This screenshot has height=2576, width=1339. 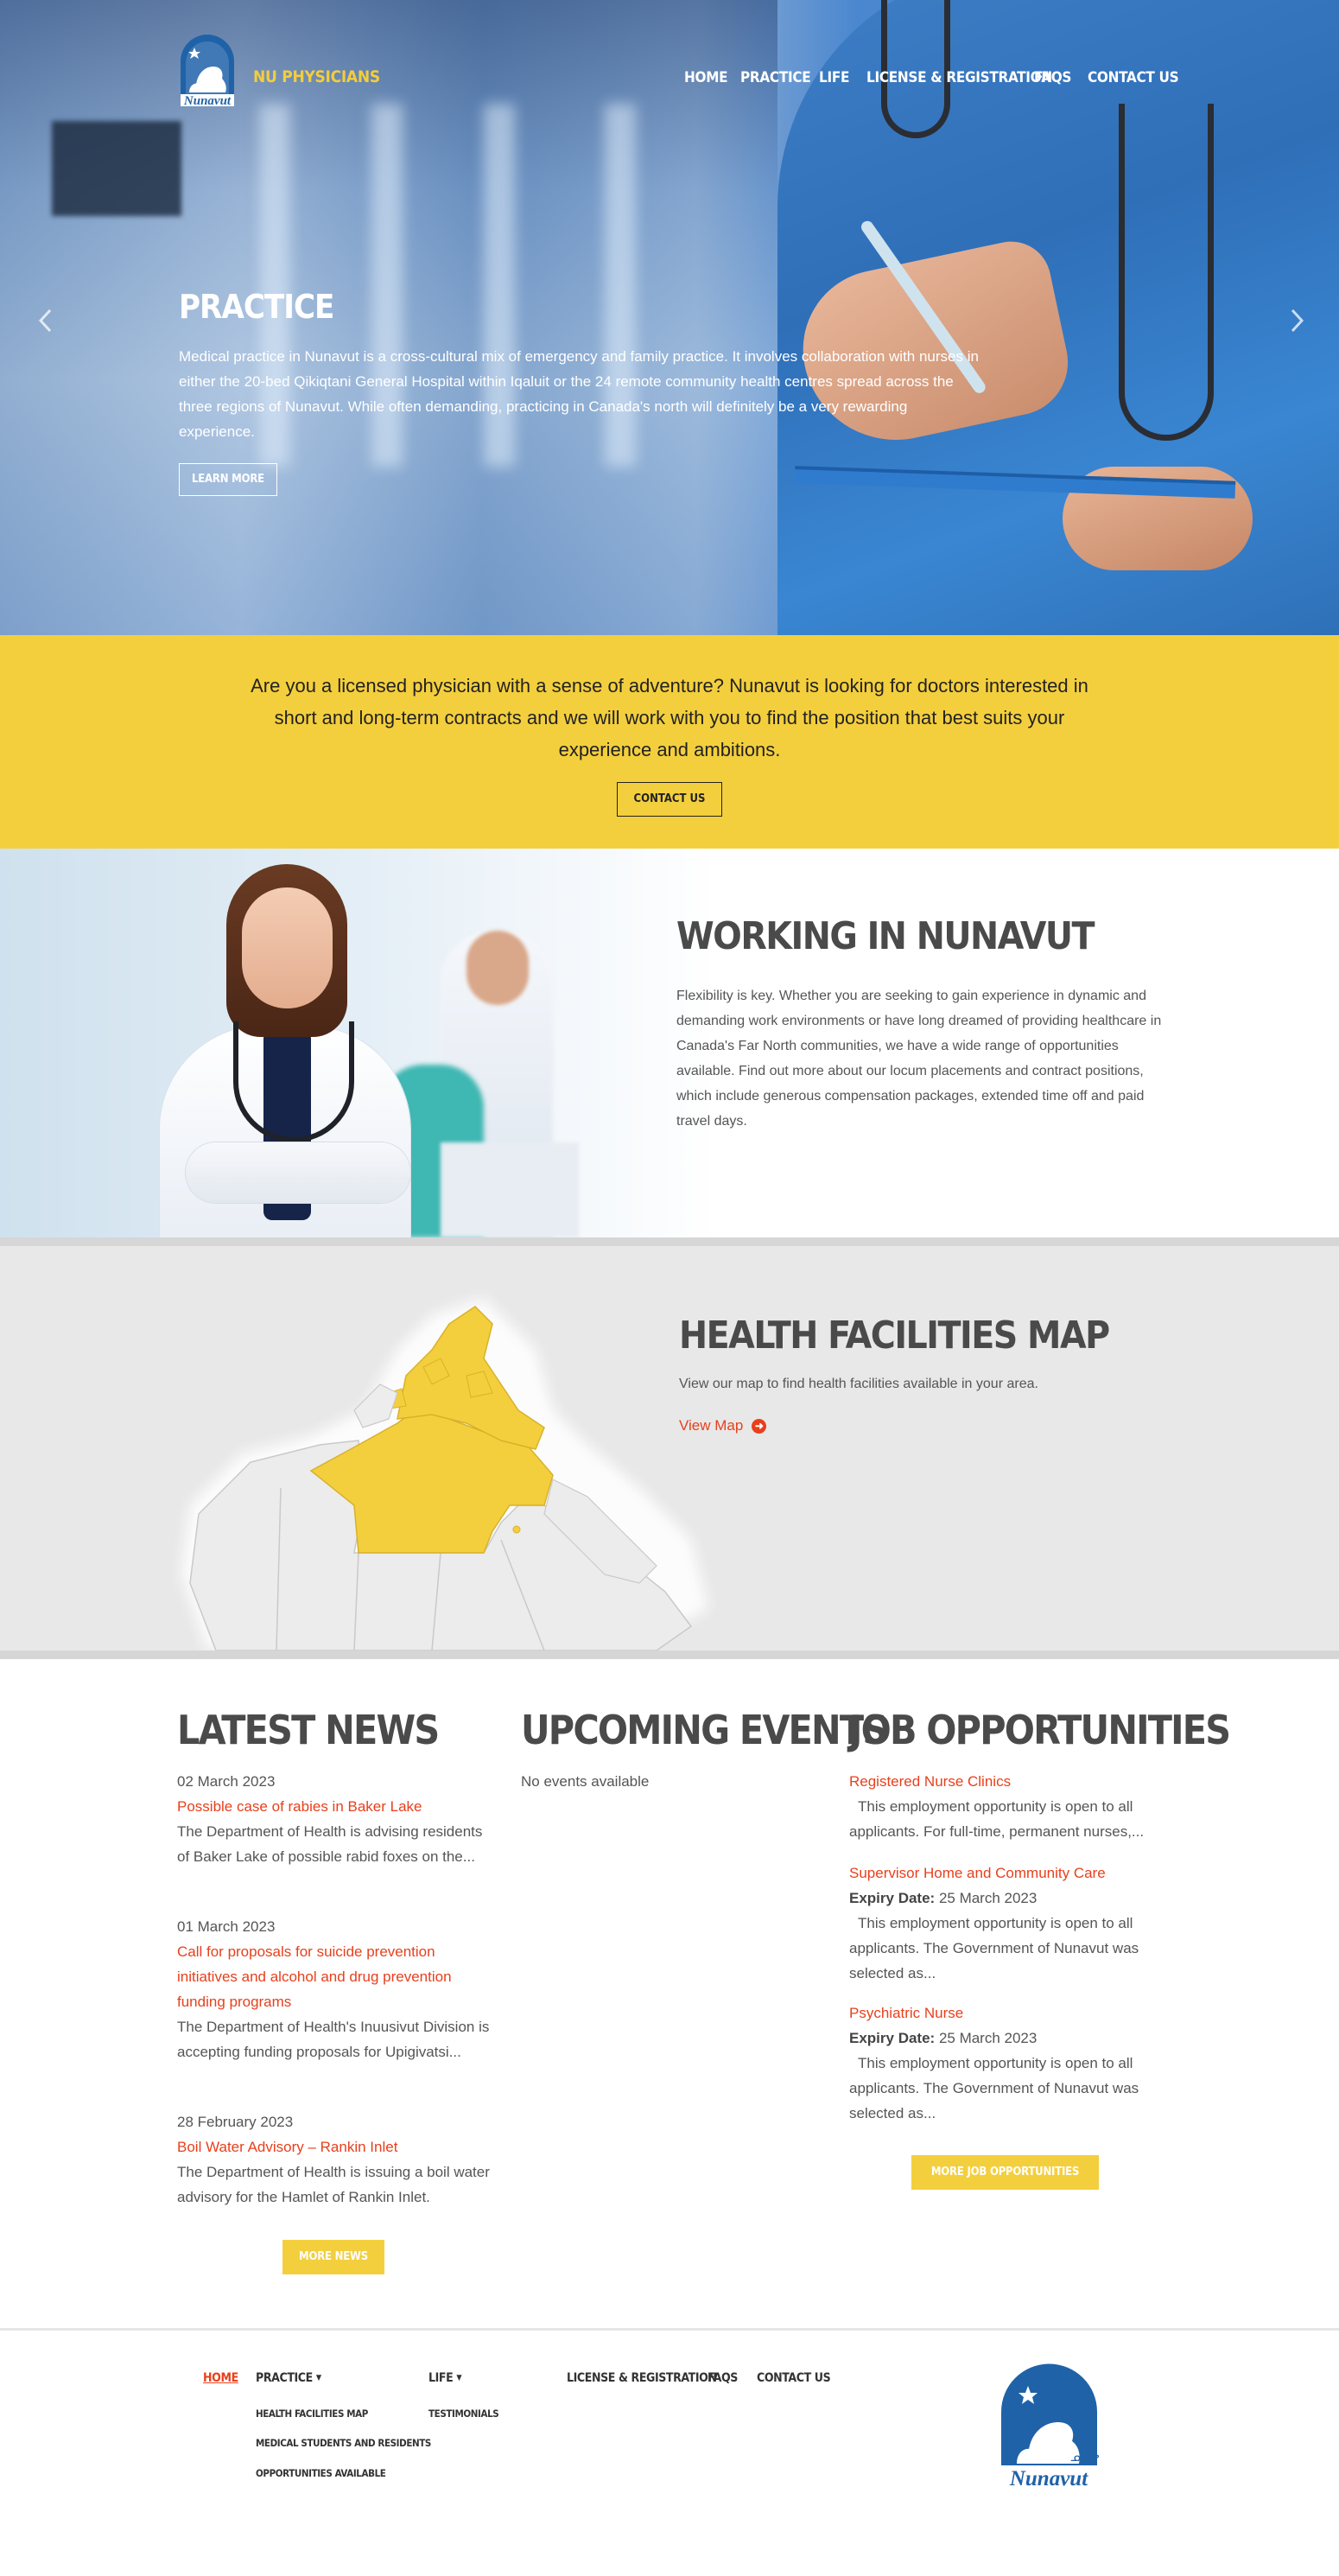 I want to click on chevron-left-icon, so click(x=45, y=320).